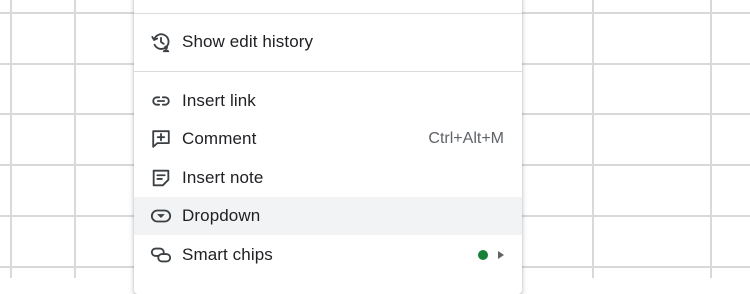  What do you see at coordinates (161, 178) in the screenshot?
I see `note-icon` at bounding box center [161, 178].